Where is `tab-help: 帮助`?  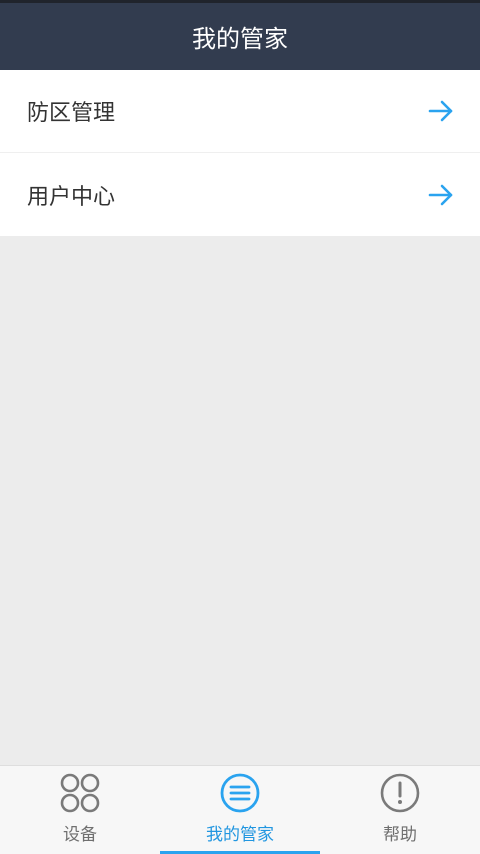 tab-help: 帮助 is located at coordinates (400, 810).